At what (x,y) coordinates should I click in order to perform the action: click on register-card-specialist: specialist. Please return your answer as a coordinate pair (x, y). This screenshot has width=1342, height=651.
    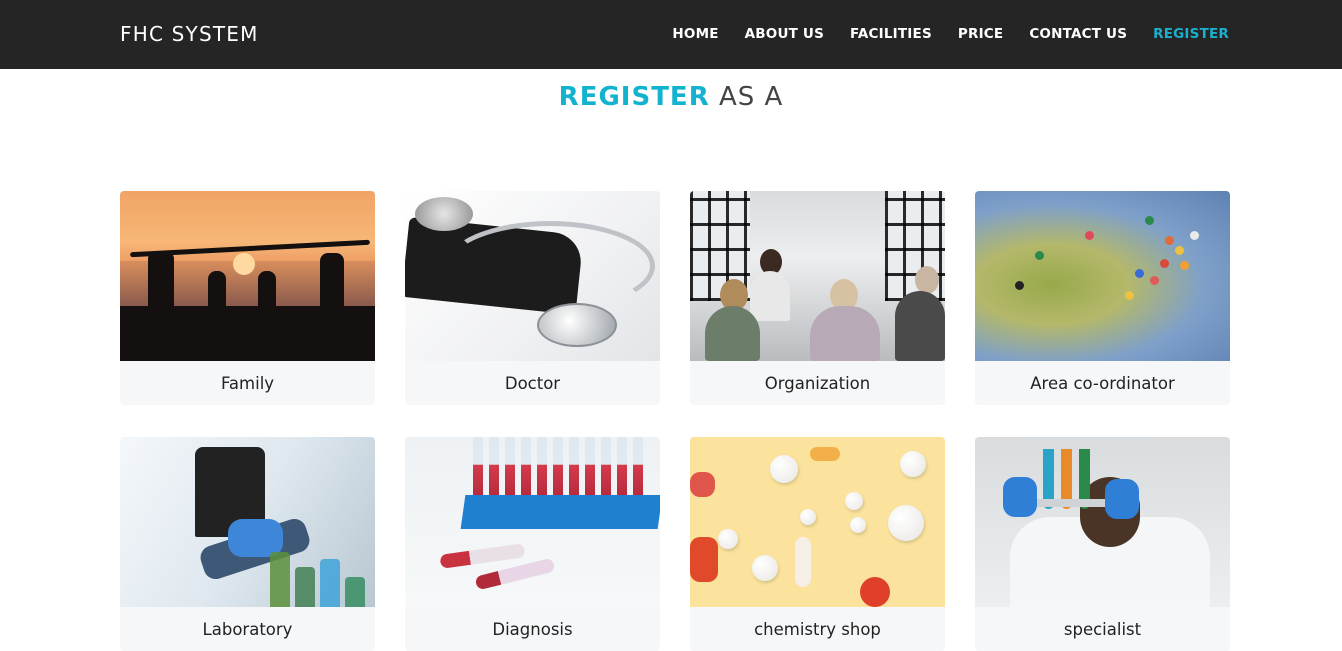
    Looking at the image, I should click on (1102, 544).